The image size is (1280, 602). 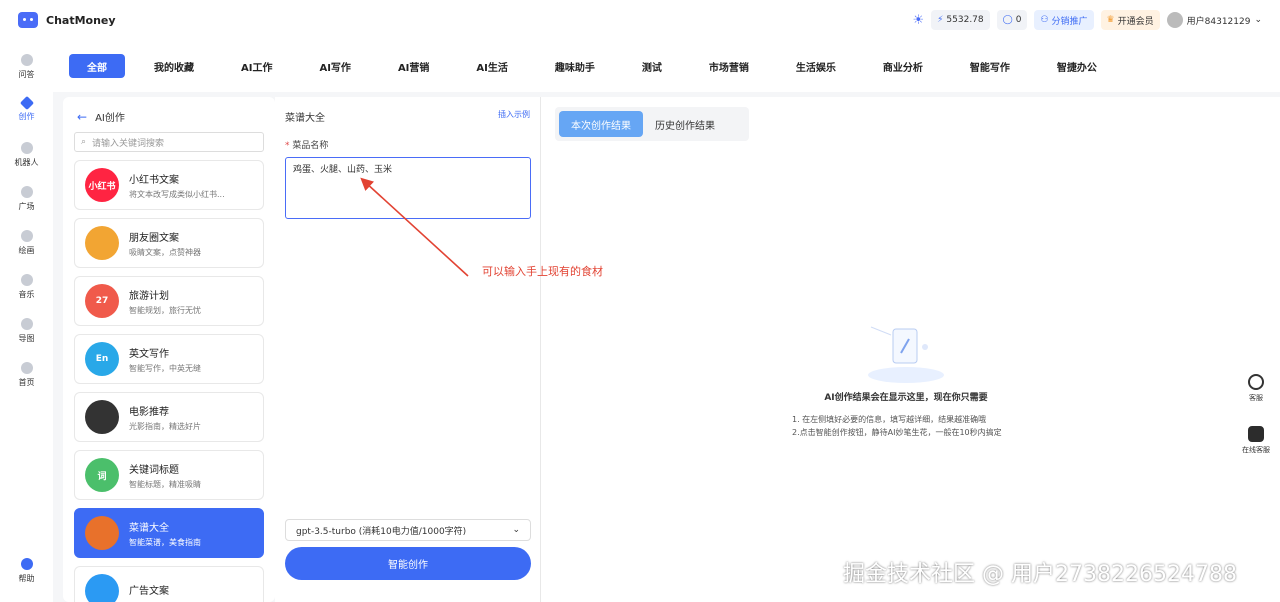 What do you see at coordinates (165, 426) in the screenshot?
I see `app-desc: 光影指南，精选好片` at bounding box center [165, 426].